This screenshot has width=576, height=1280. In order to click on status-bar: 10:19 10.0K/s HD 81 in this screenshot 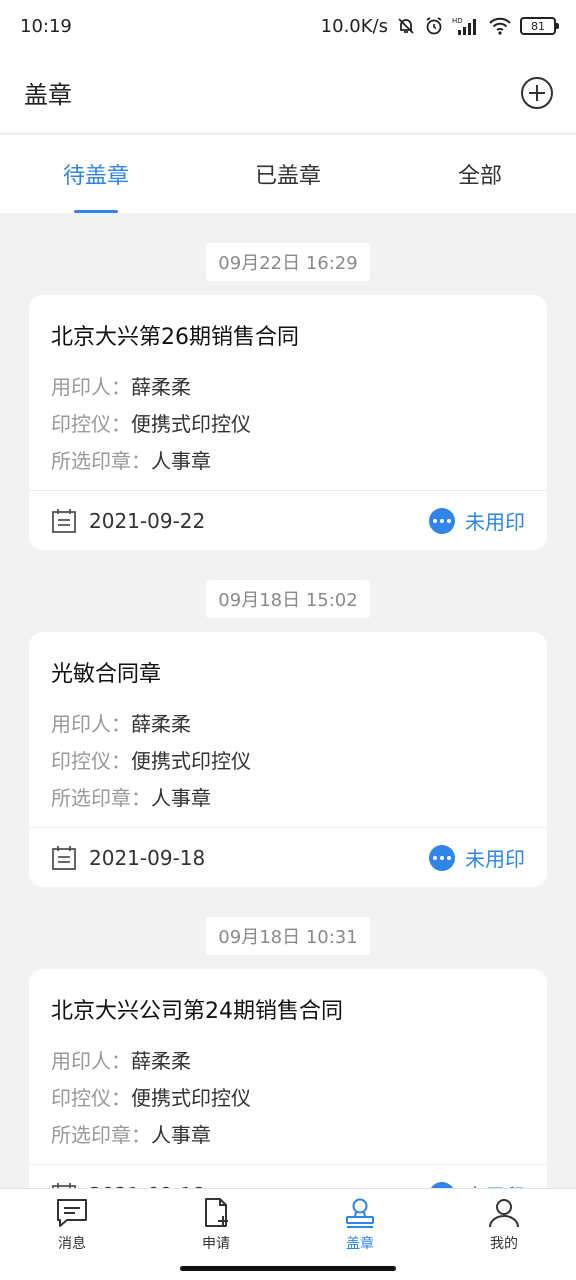, I will do `click(288, 26)`.